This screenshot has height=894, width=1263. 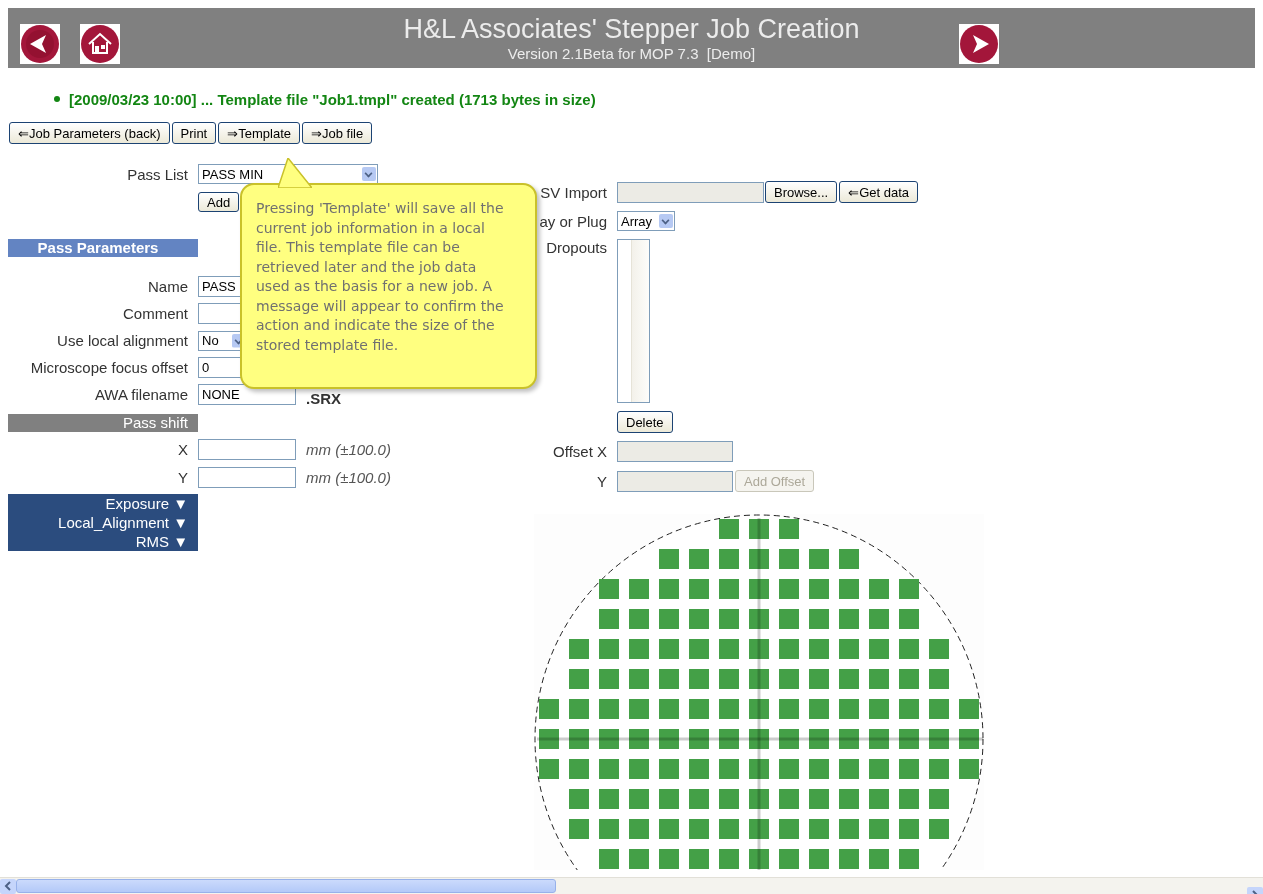 What do you see at coordinates (103, 248) in the screenshot?
I see `section-header: Pass Parameters` at bounding box center [103, 248].